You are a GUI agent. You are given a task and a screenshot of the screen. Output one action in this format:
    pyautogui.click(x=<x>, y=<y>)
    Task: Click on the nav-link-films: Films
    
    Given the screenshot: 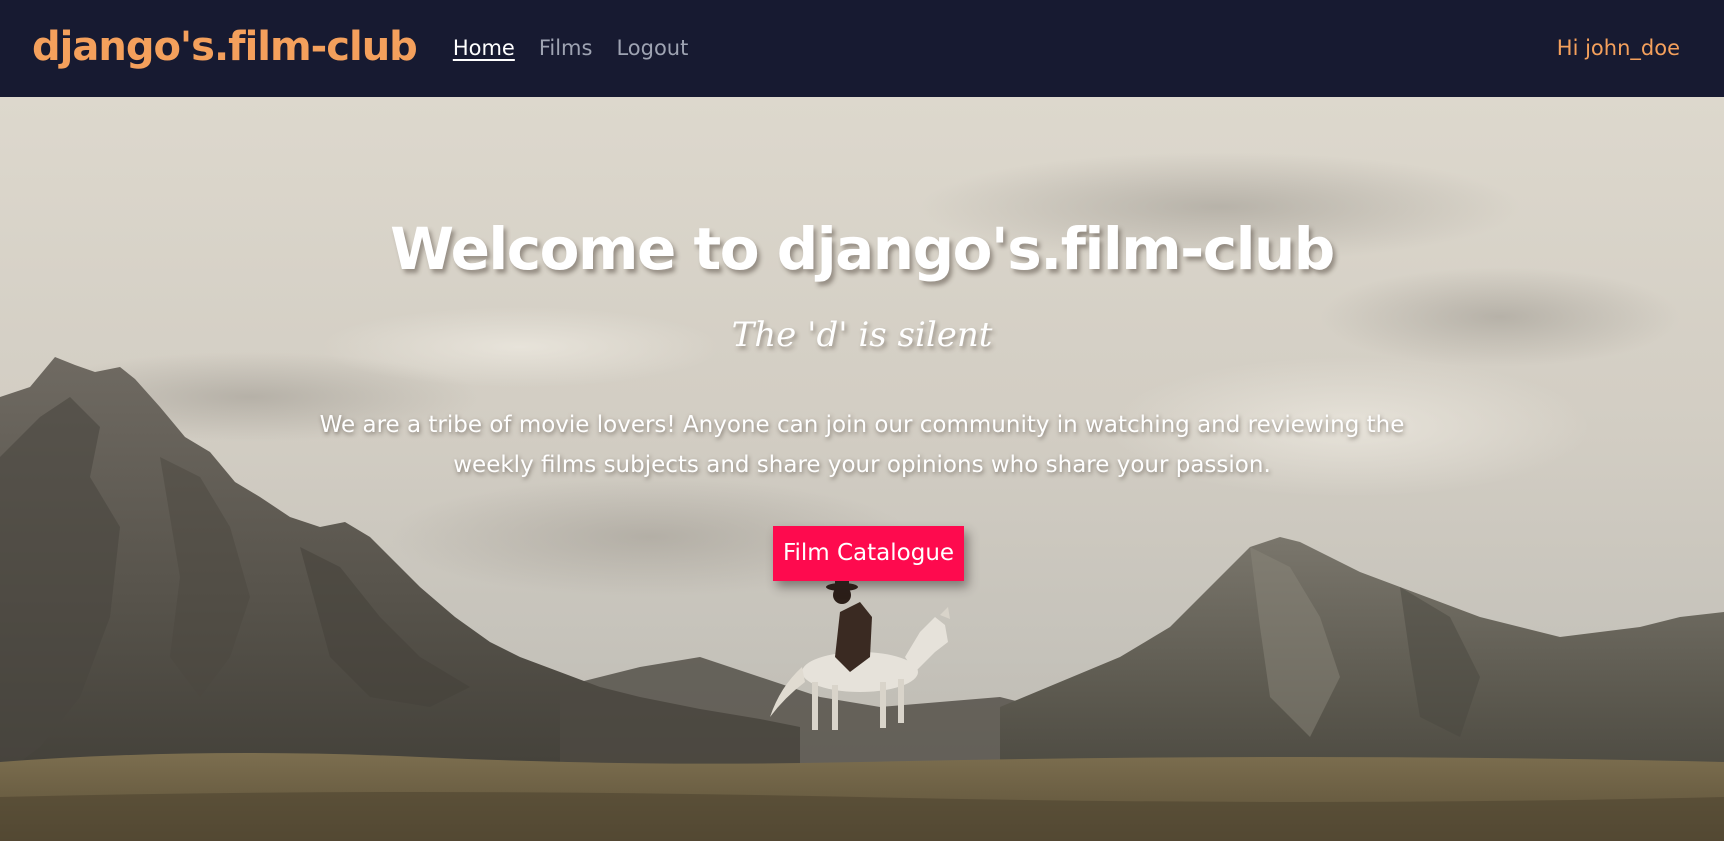 What is the action you would take?
    pyautogui.click(x=566, y=48)
    